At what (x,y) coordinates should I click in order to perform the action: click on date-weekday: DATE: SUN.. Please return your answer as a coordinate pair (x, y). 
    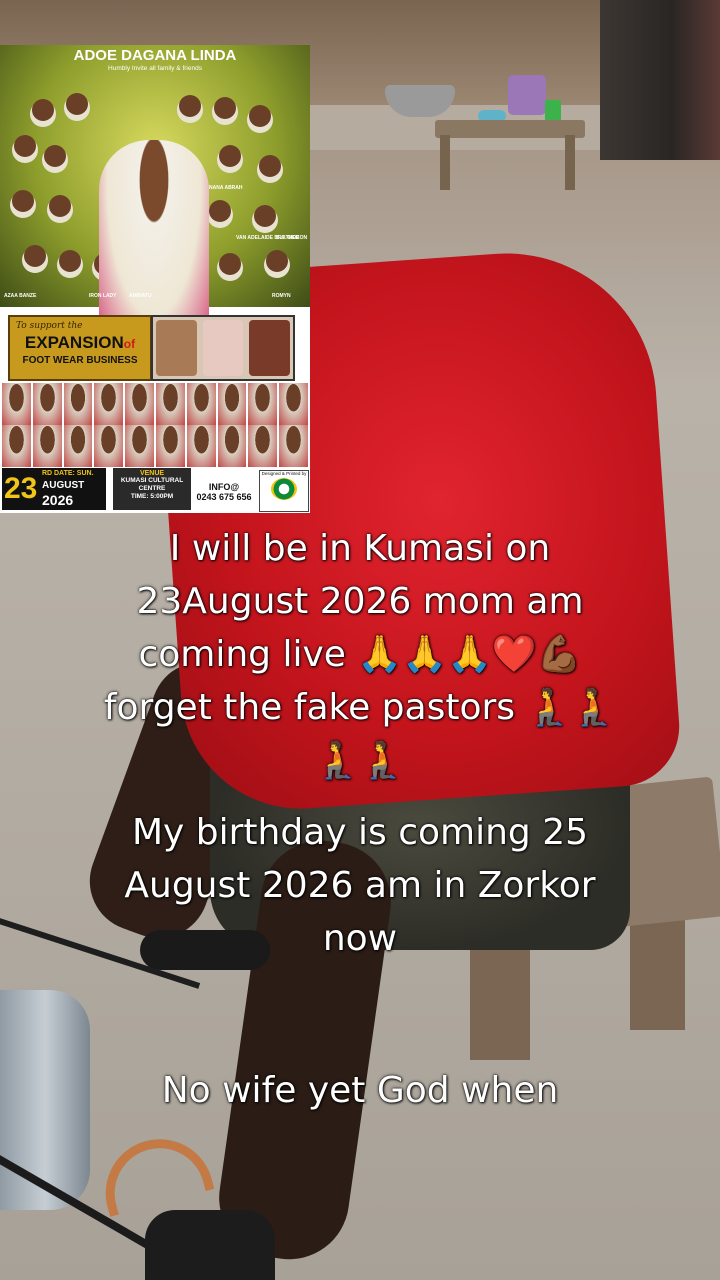
    Looking at the image, I should click on (74, 473).